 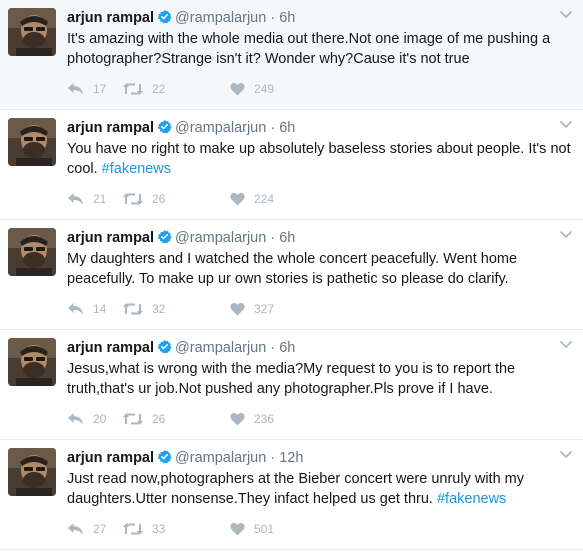 I want to click on reply-button: 17, so click(x=86, y=89).